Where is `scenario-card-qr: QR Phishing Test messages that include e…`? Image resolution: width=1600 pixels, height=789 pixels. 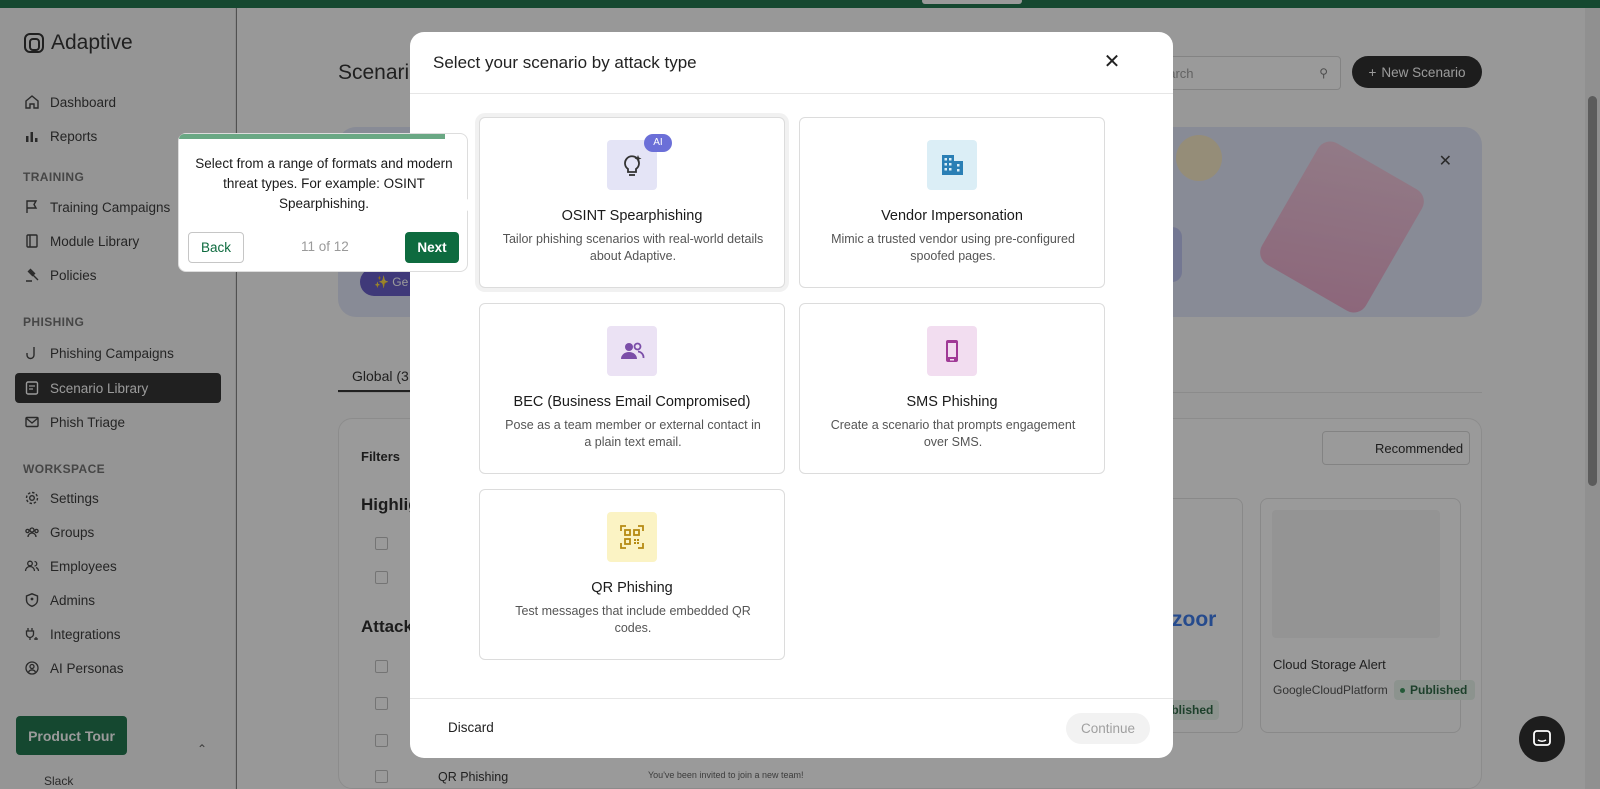
scenario-card-qr: QR Phishing Test messages that include e… is located at coordinates (632, 574).